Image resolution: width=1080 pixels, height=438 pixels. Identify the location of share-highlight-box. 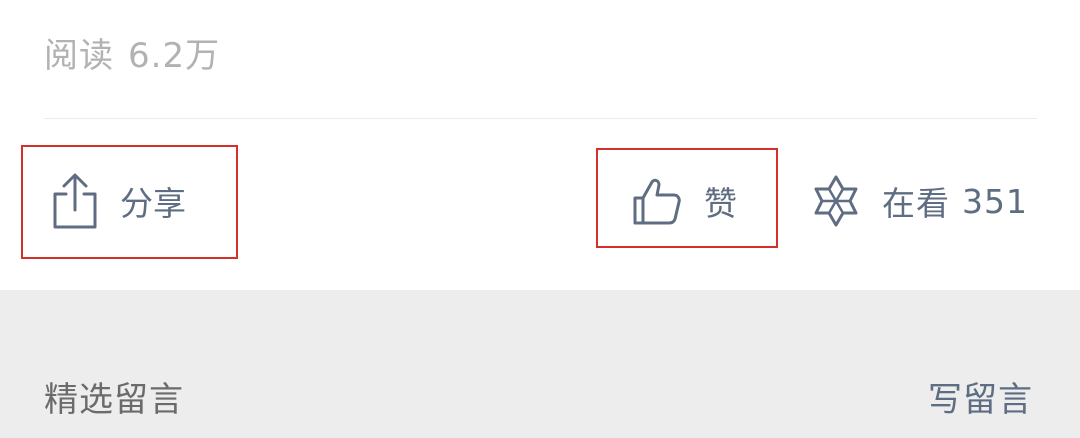
(129, 202).